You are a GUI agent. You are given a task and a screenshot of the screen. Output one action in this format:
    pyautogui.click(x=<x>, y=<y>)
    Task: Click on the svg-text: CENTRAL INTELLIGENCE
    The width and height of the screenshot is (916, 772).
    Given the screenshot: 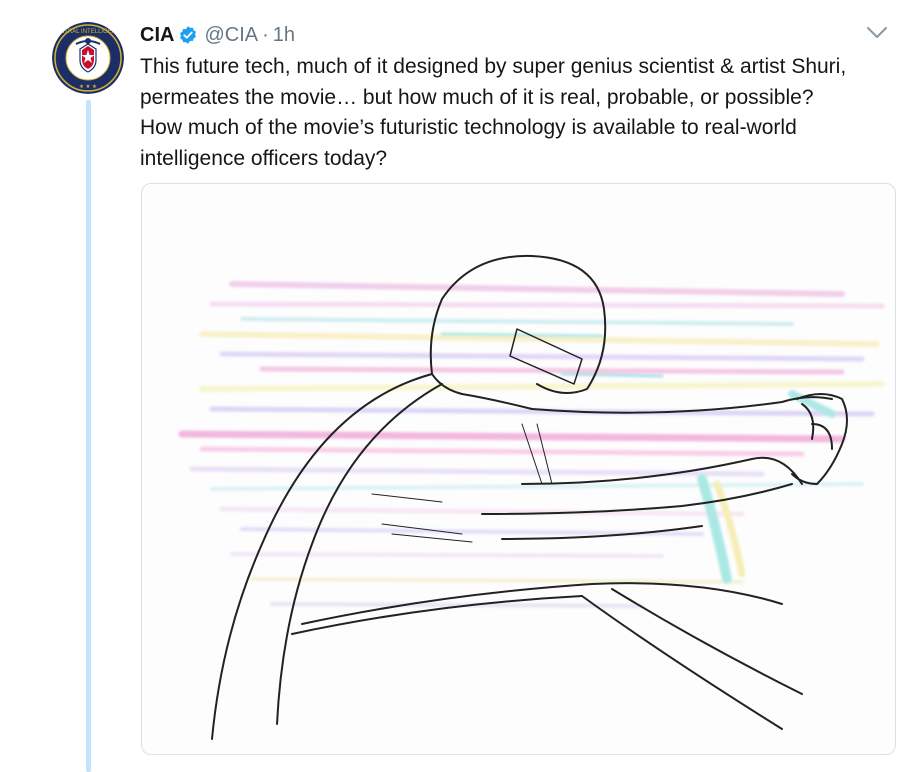 What is the action you would take?
    pyautogui.click(x=88, y=32)
    